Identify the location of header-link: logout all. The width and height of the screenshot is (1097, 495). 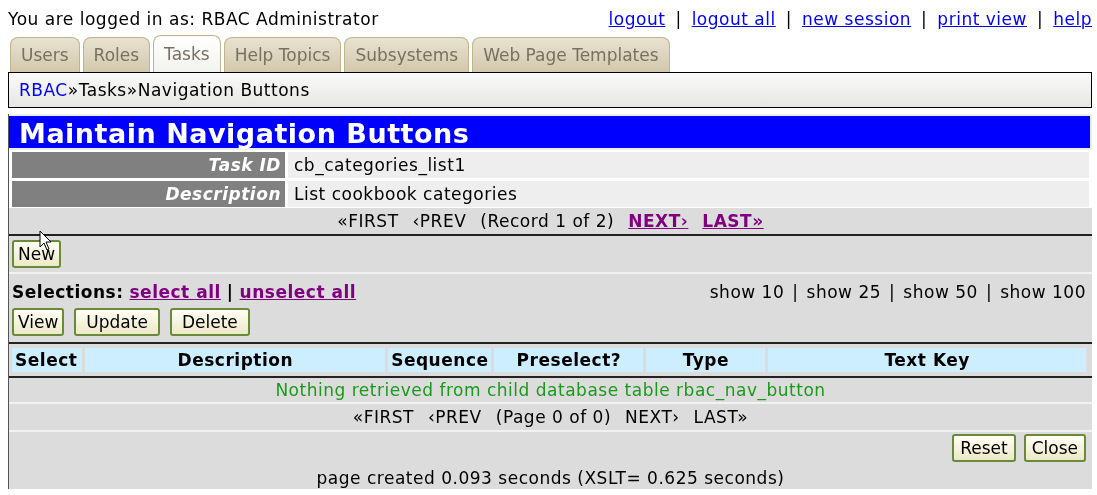
(733, 19).